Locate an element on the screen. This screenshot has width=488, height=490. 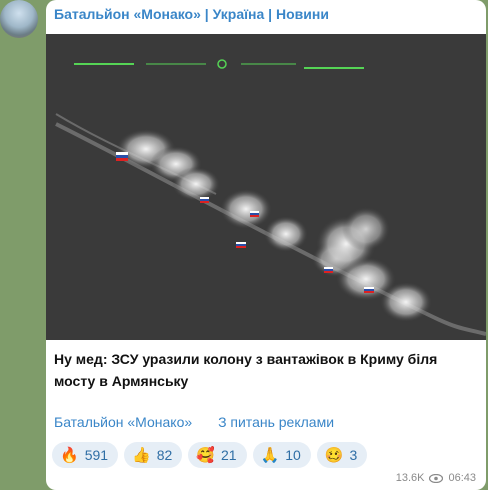
reactions-bar: 🔥 591 👍 82 🥰 21 🙏 10 🥴 3 is located at coordinates (210, 455).